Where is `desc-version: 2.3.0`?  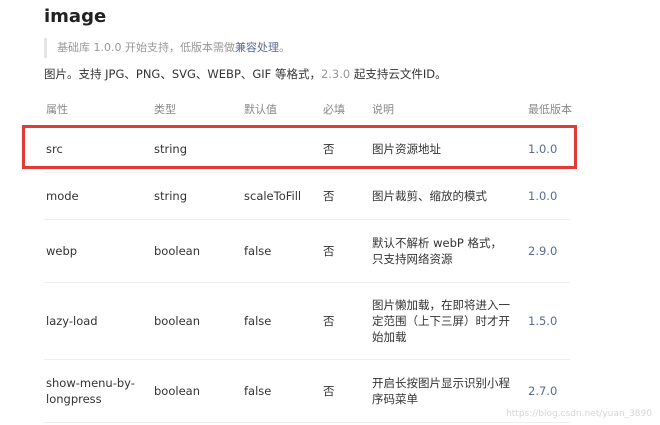 desc-version: 2.3.0 is located at coordinates (335, 74).